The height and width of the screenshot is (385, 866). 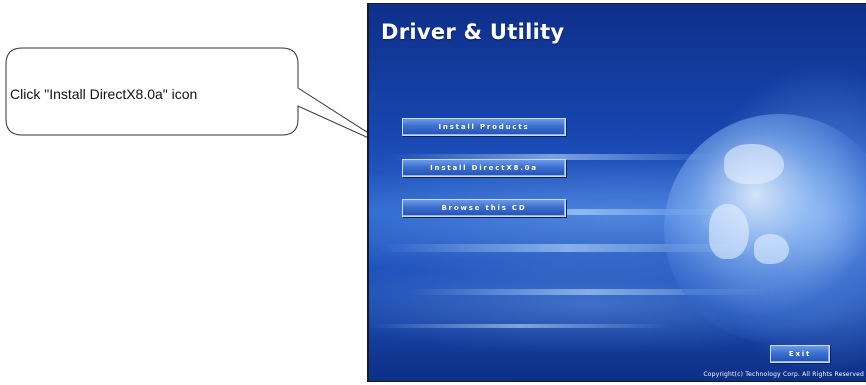 I want to click on install-products-button: Install Products, so click(x=484, y=127).